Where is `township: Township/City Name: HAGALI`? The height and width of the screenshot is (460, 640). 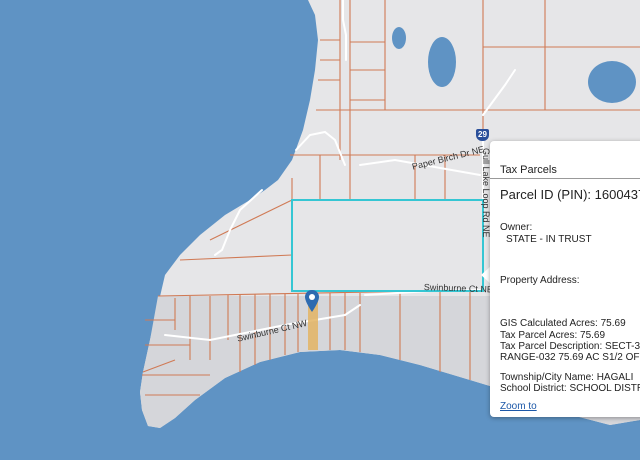
township: Township/City Name: HAGALI is located at coordinates (567, 377).